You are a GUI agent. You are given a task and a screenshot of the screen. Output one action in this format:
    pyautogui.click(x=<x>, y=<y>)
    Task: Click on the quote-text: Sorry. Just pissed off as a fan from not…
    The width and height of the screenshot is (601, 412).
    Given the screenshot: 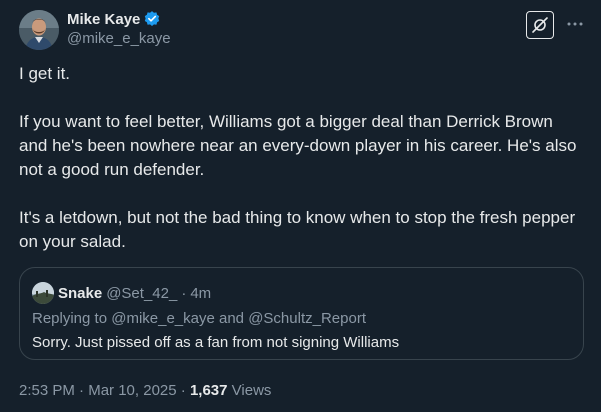 What is the action you would take?
    pyautogui.click(x=216, y=342)
    